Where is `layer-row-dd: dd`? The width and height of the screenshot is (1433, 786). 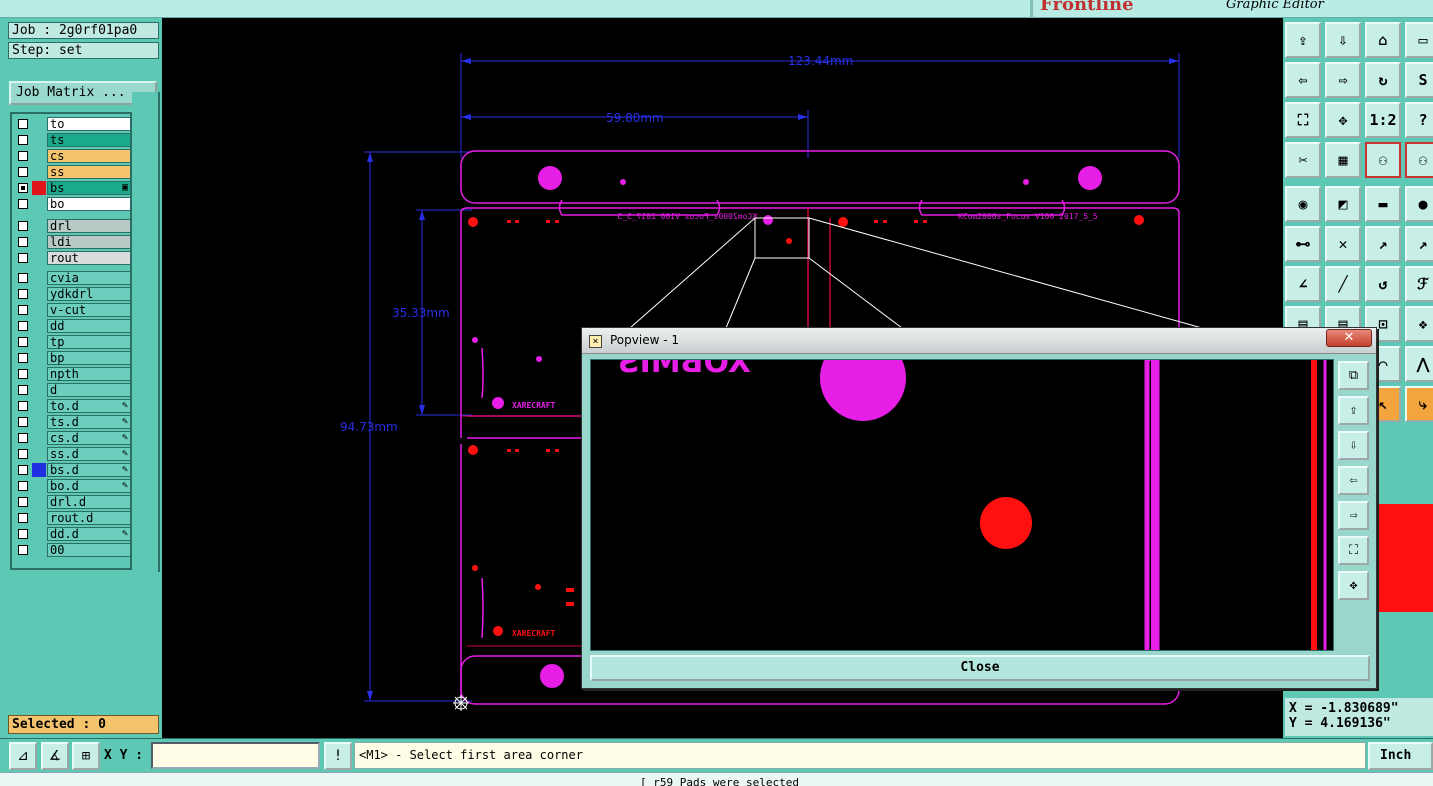 layer-row-dd: dd is located at coordinates (72, 326).